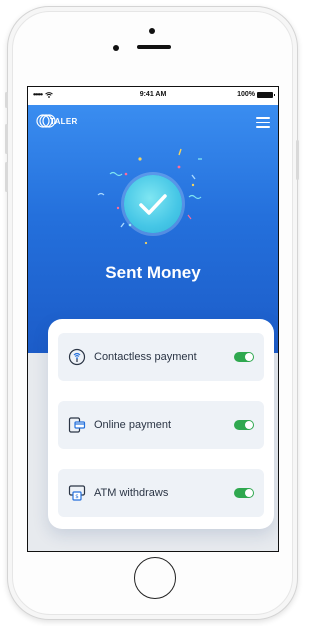 This screenshot has width=320, height=626. I want to click on status-right: 100%, so click(256, 94).